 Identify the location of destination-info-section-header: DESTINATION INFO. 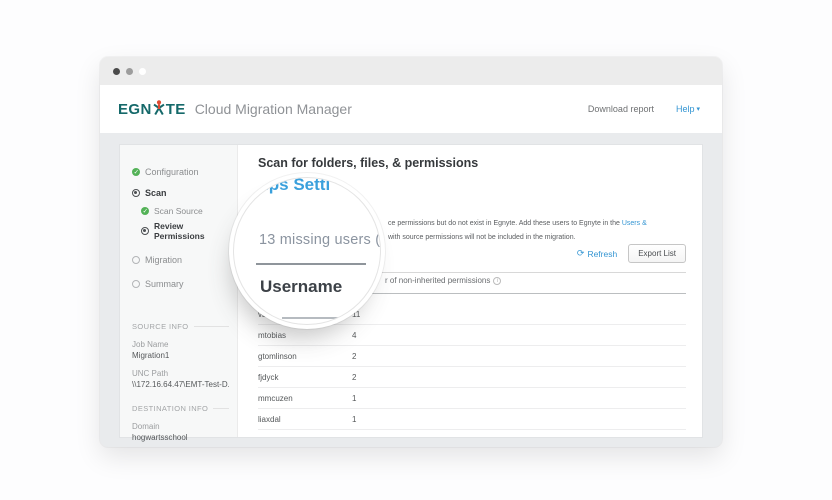
(180, 408).